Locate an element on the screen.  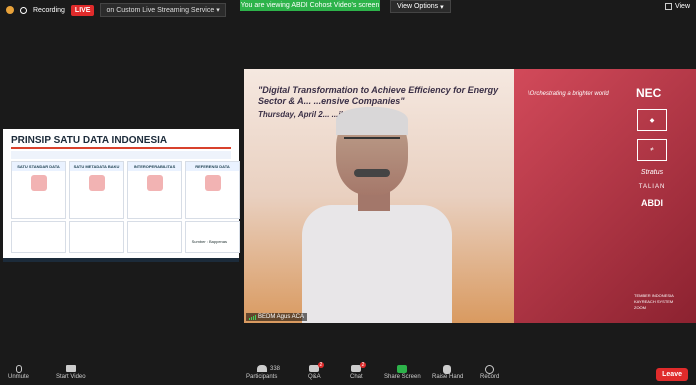
record-button: Record is located at coordinates (489, 372).